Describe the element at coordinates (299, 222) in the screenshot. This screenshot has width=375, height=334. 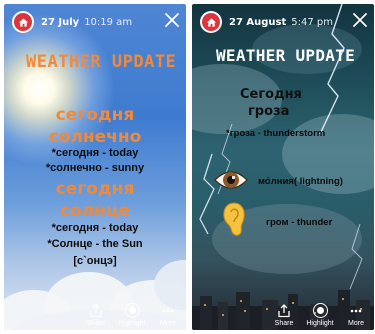
I see `vocab-line: гром - thunder` at that location.